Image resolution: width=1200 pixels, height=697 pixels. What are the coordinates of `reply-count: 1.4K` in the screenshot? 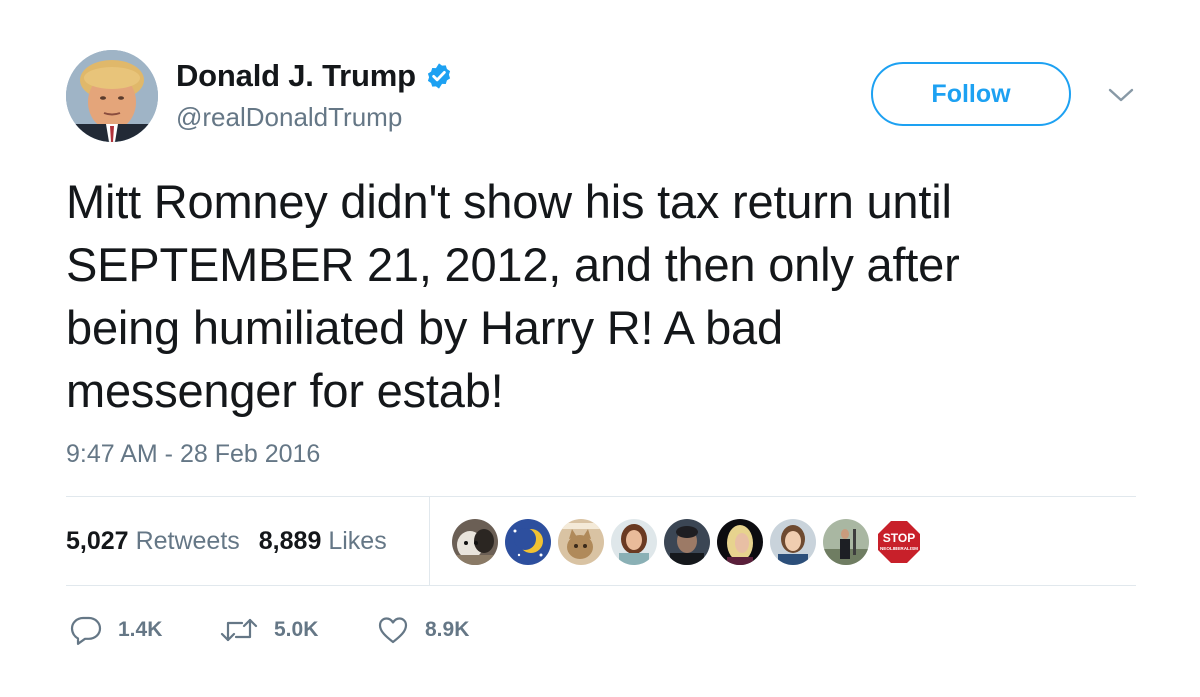 It's located at (140, 629).